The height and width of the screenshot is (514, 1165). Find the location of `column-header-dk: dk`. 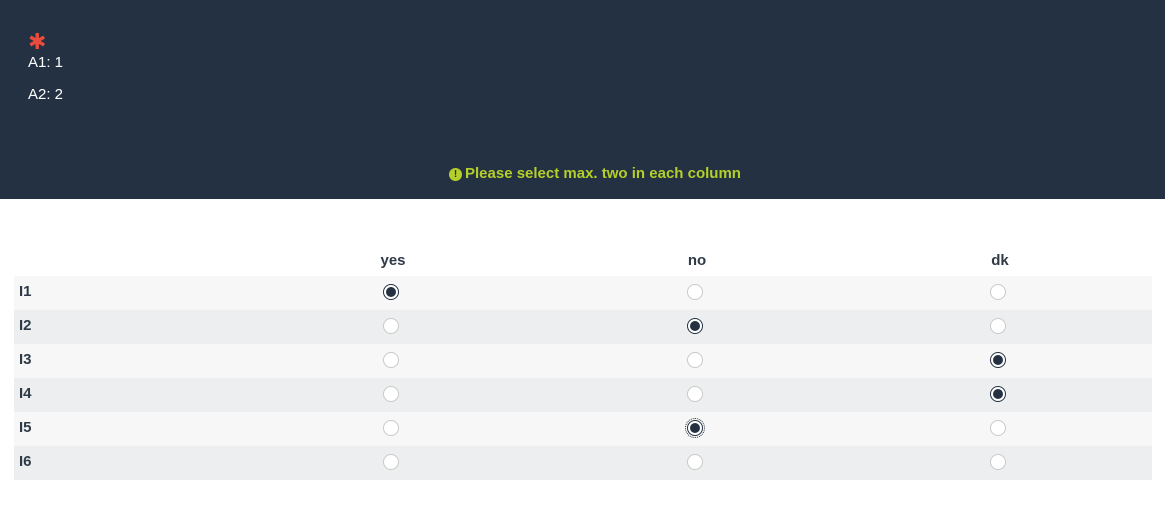

column-header-dk: dk is located at coordinates (1000, 260).